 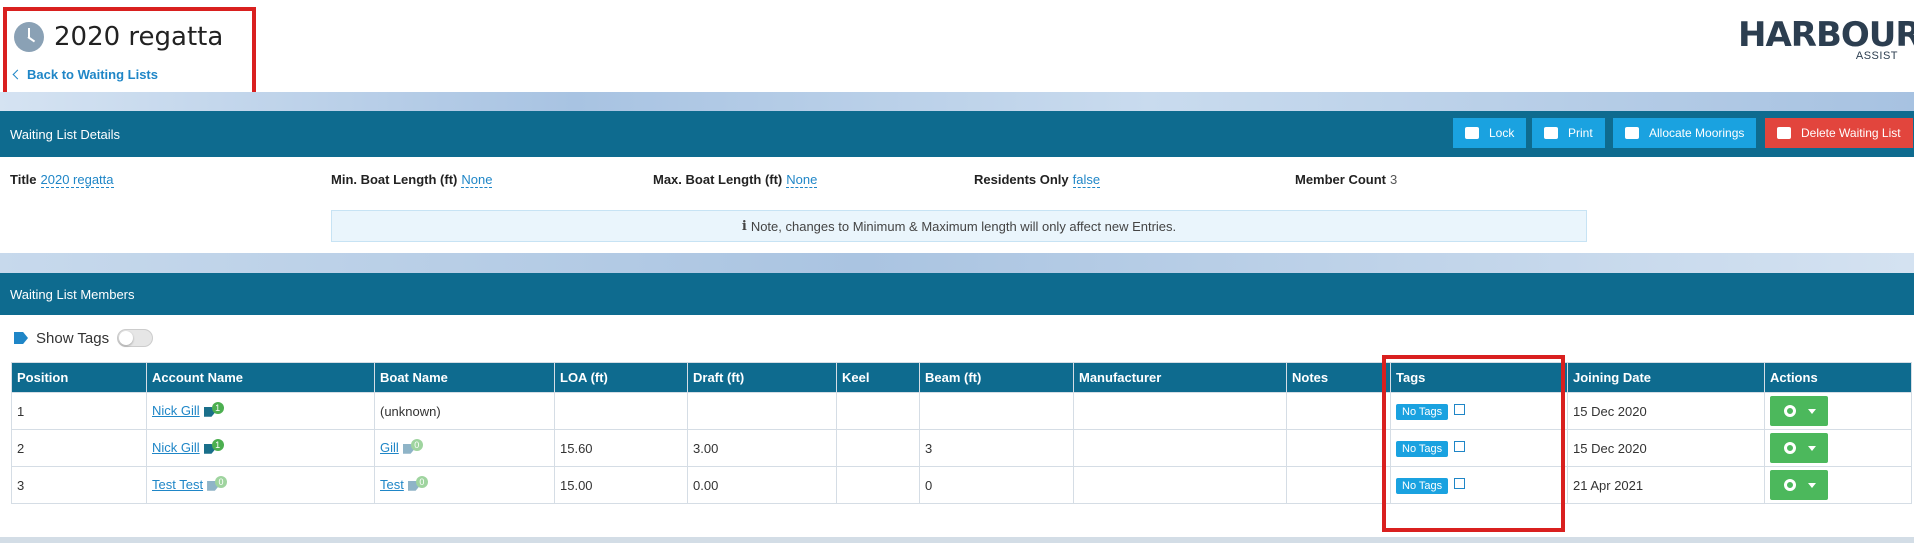 What do you see at coordinates (1021, 179) in the screenshot?
I see `residents-label: Residents Only` at bounding box center [1021, 179].